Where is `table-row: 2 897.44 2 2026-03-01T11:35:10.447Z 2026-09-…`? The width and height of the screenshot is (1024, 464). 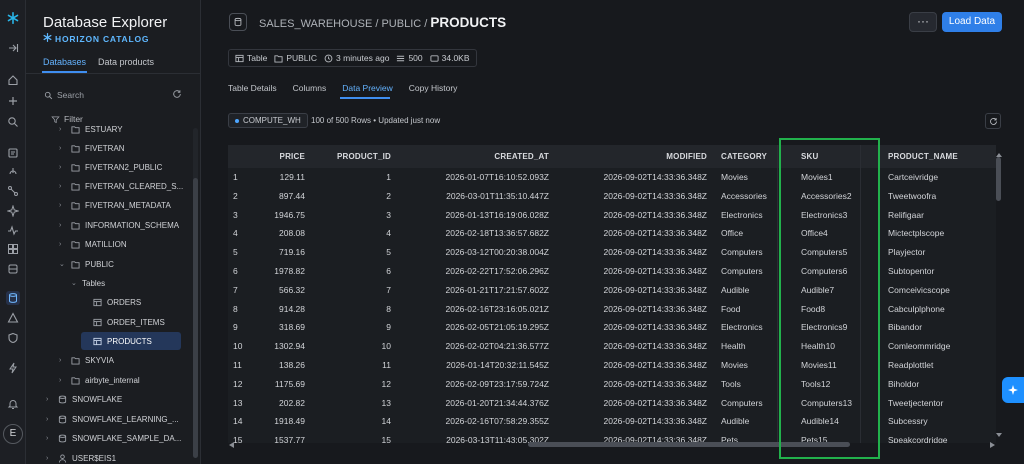 table-row: 2 897.44 2 2026-03-01T11:35:10.447Z 2026-09-… is located at coordinates (612, 196).